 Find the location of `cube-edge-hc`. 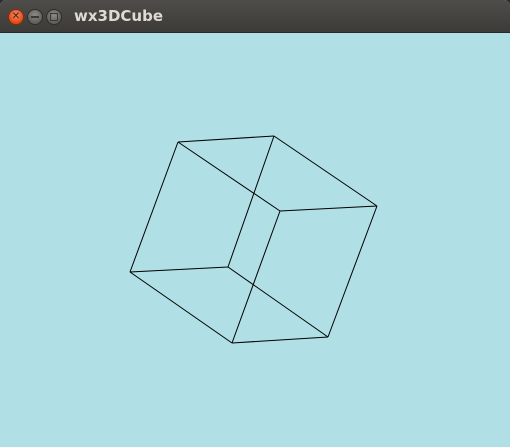

cube-edge-hc is located at coordinates (328, 208).